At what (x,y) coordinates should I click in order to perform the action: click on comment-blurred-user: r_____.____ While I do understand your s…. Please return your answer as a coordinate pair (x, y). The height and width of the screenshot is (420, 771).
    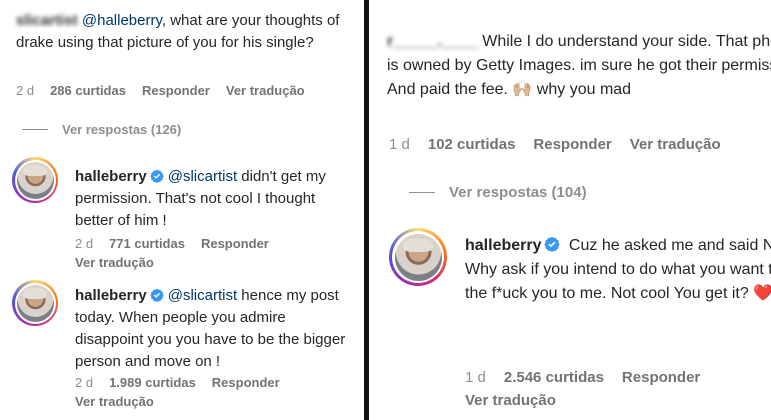
    Looking at the image, I should click on (579, 66).